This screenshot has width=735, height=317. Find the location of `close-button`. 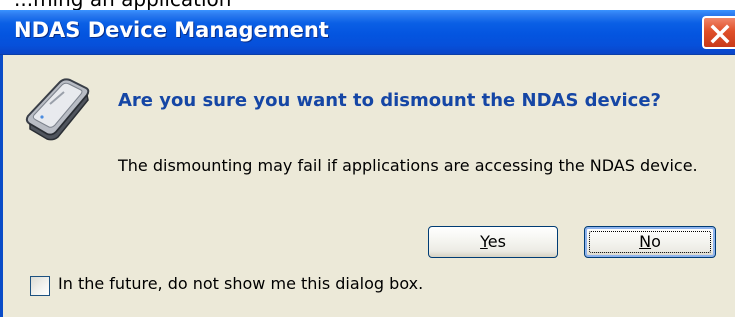

close-button is located at coordinates (718, 32).